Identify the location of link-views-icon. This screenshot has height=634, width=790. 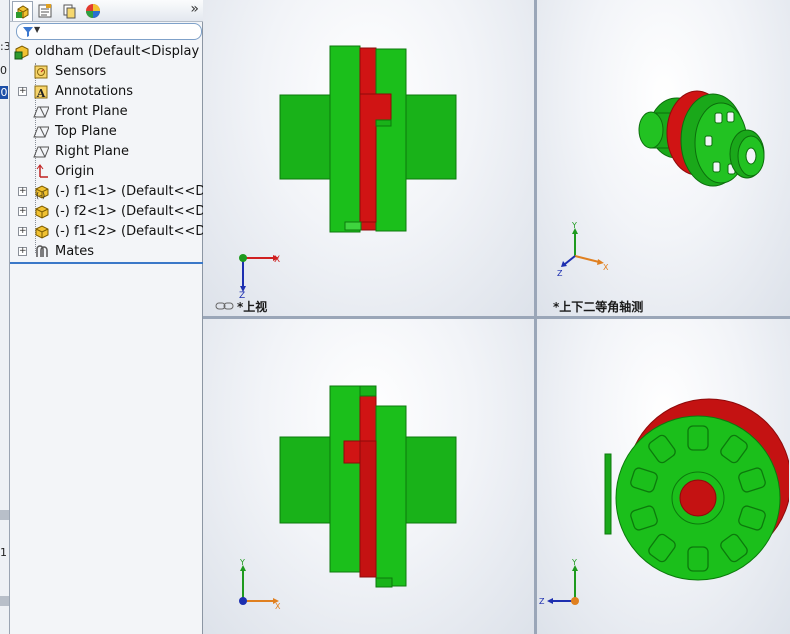
(225, 306).